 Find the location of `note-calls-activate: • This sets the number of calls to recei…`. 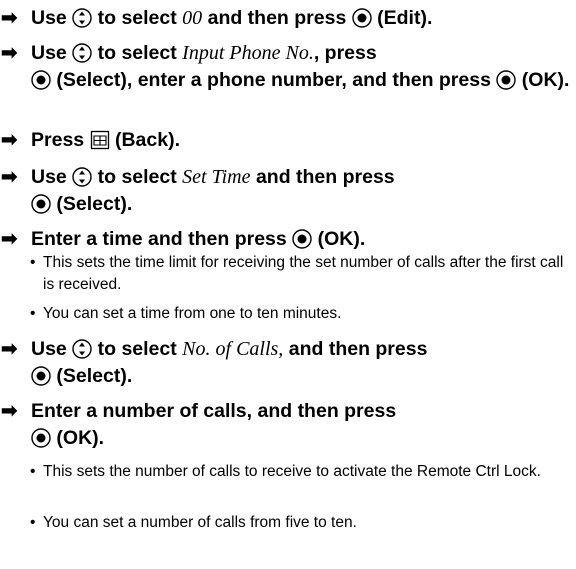

note-calls-activate: • This sets the number of calls to recei… is located at coordinates (285, 471).